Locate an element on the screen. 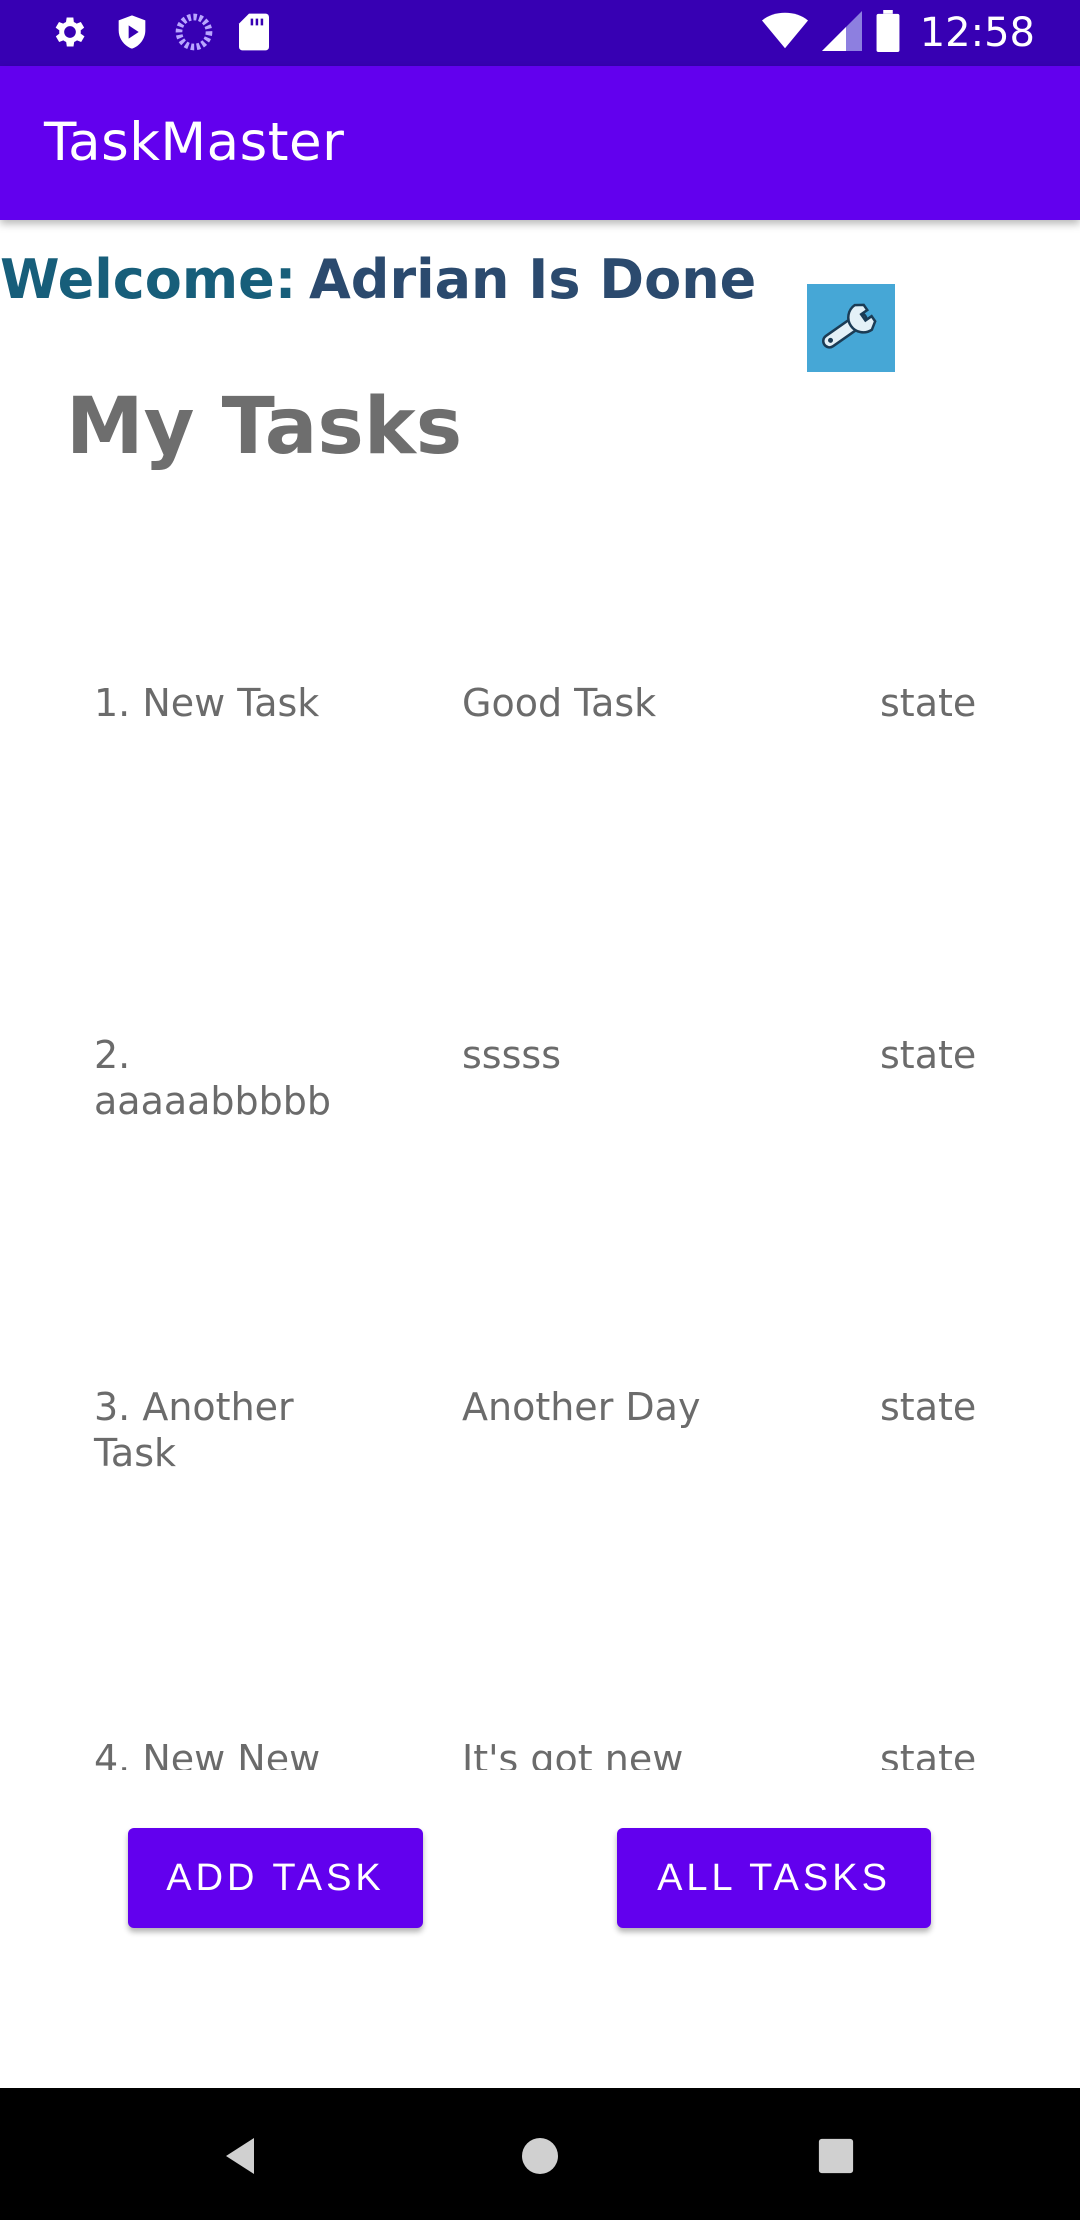 The image size is (1080, 2220). app-bar: TaskMaster is located at coordinates (540, 143).